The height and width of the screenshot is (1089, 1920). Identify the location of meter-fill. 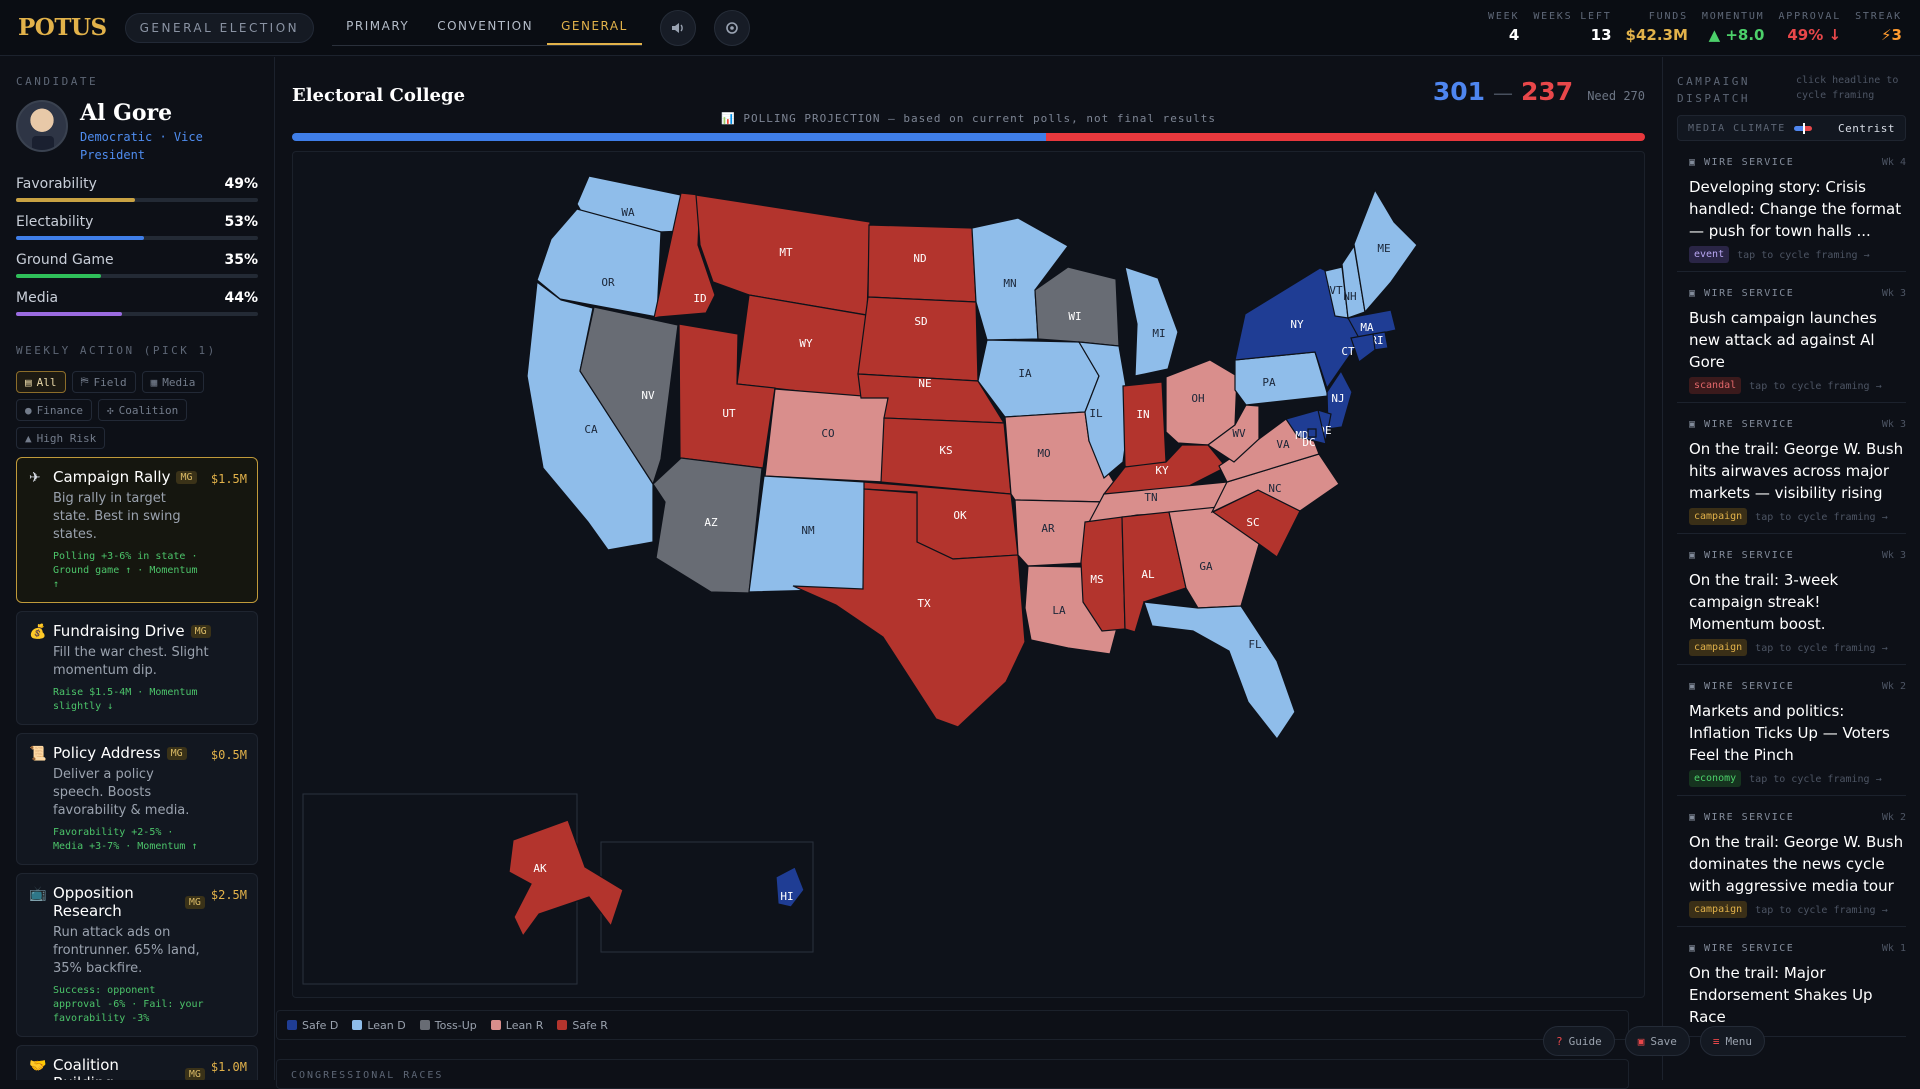
(80, 238).